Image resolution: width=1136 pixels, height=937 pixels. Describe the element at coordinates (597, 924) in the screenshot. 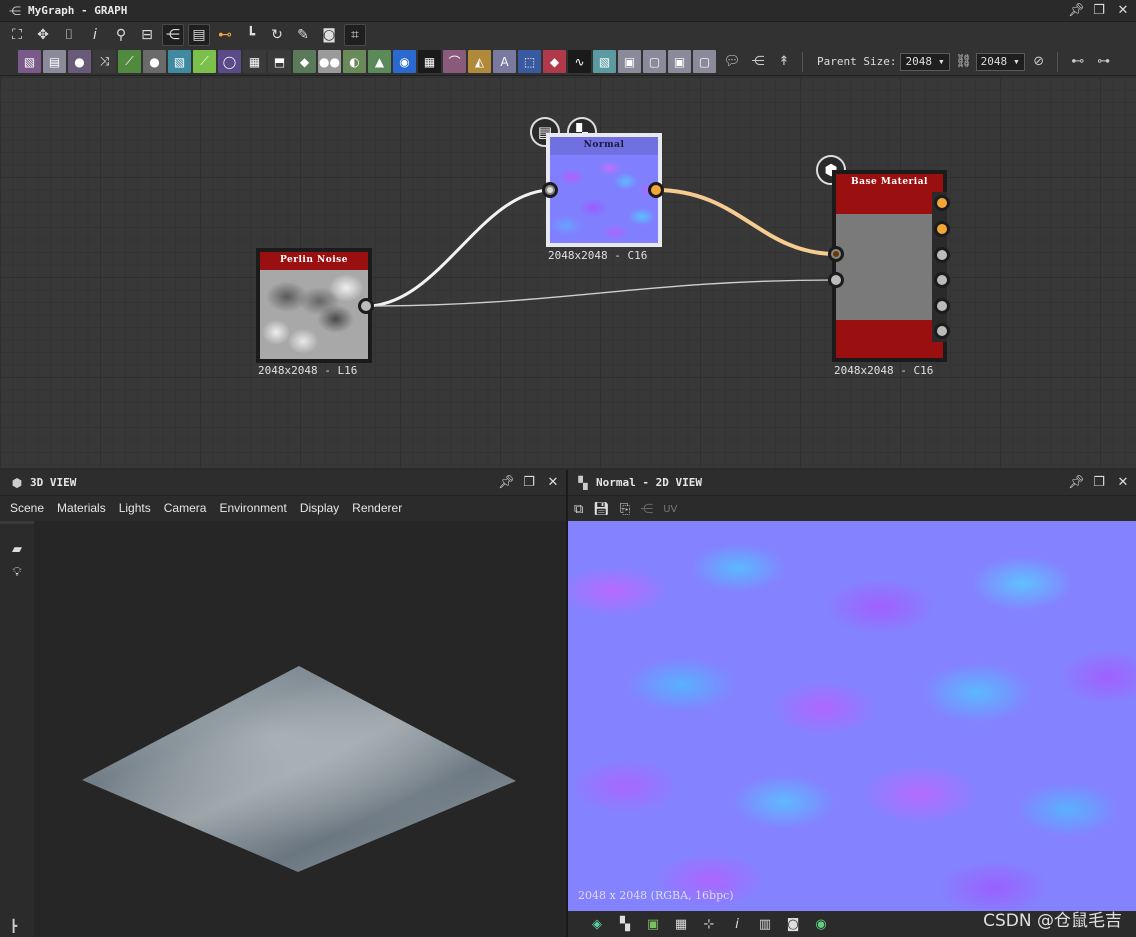

I see `layers-icon: ◈` at that location.